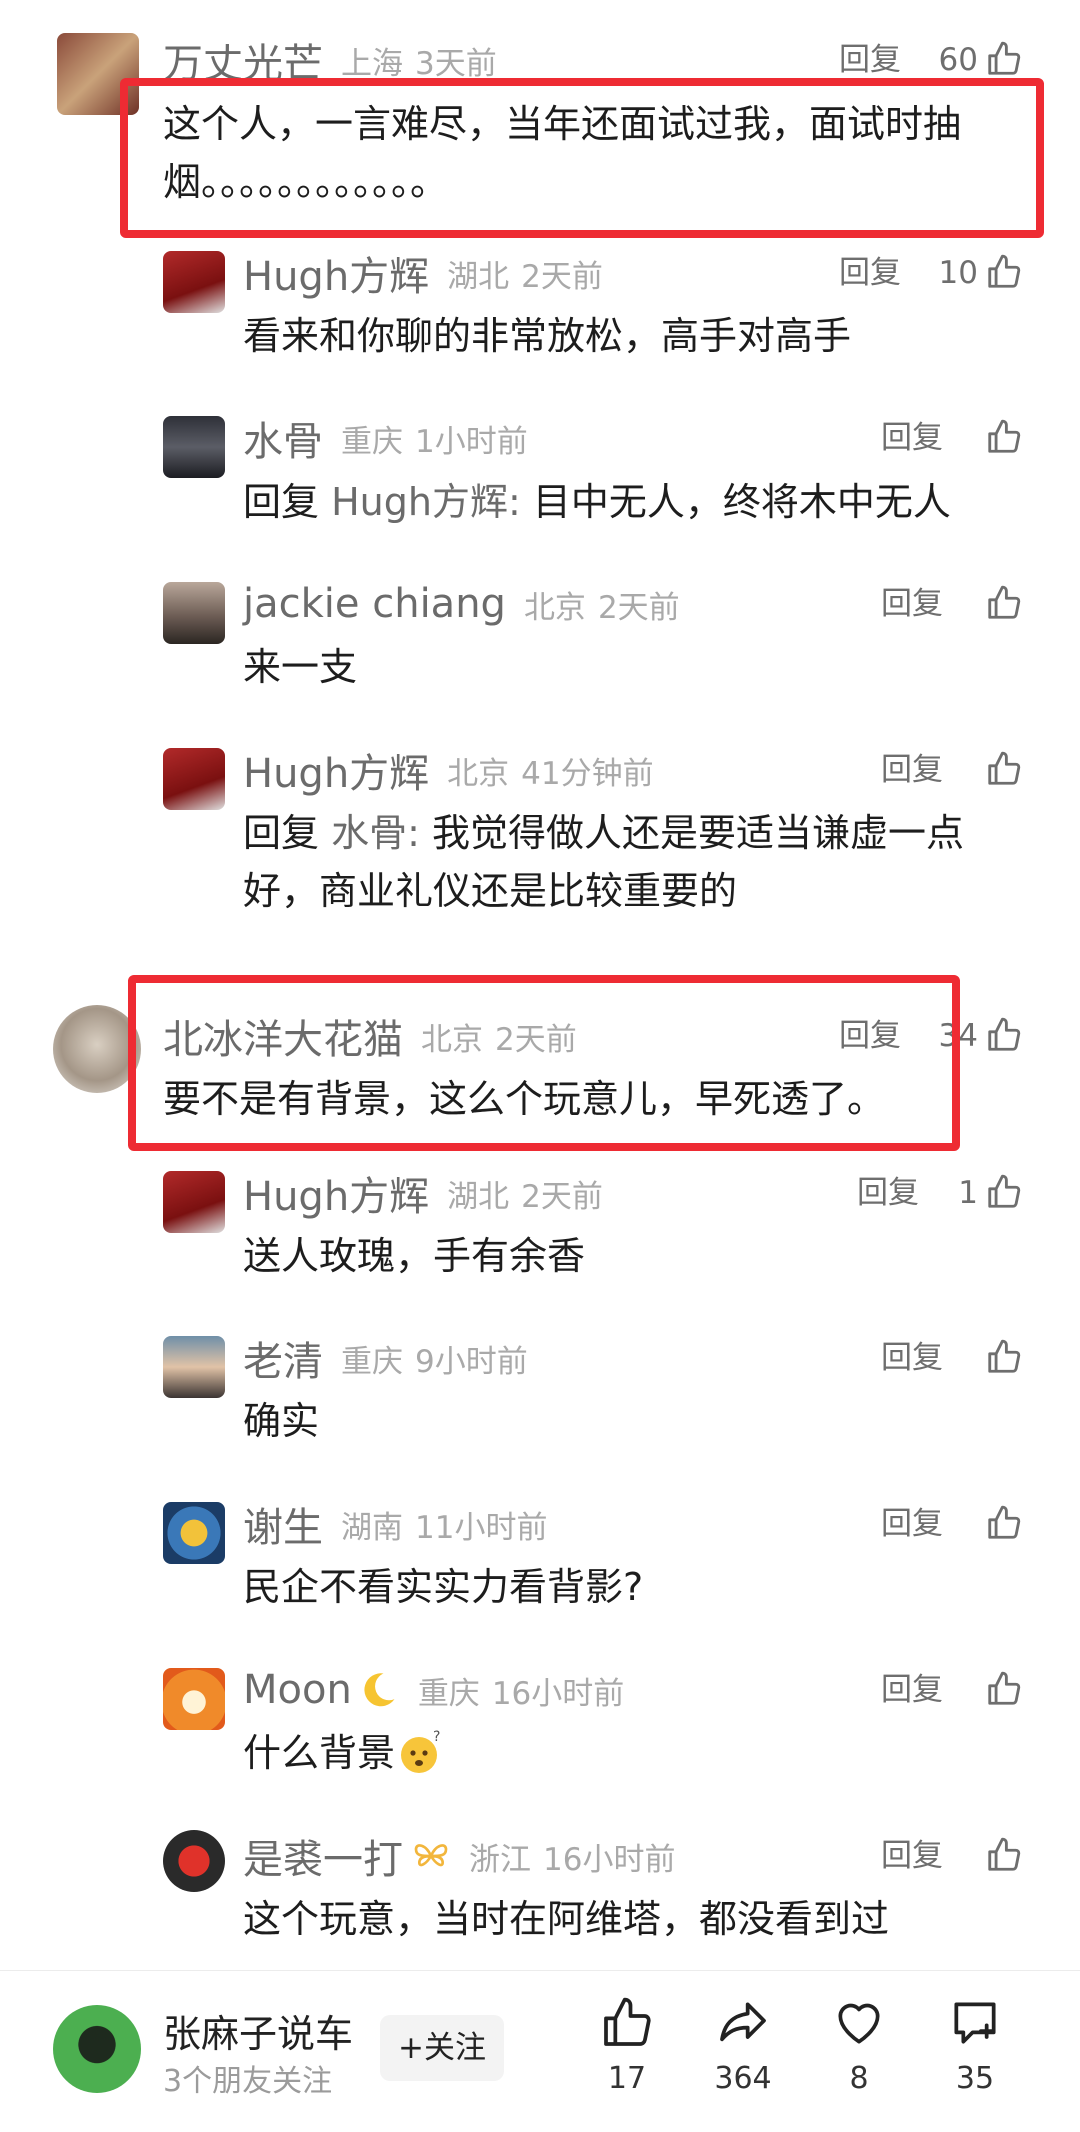 The height and width of the screenshot is (2132, 1080). What do you see at coordinates (547, 336) in the screenshot?
I see `comment-text: 看来和你聊的非常放松，高手对高手` at bounding box center [547, 336].